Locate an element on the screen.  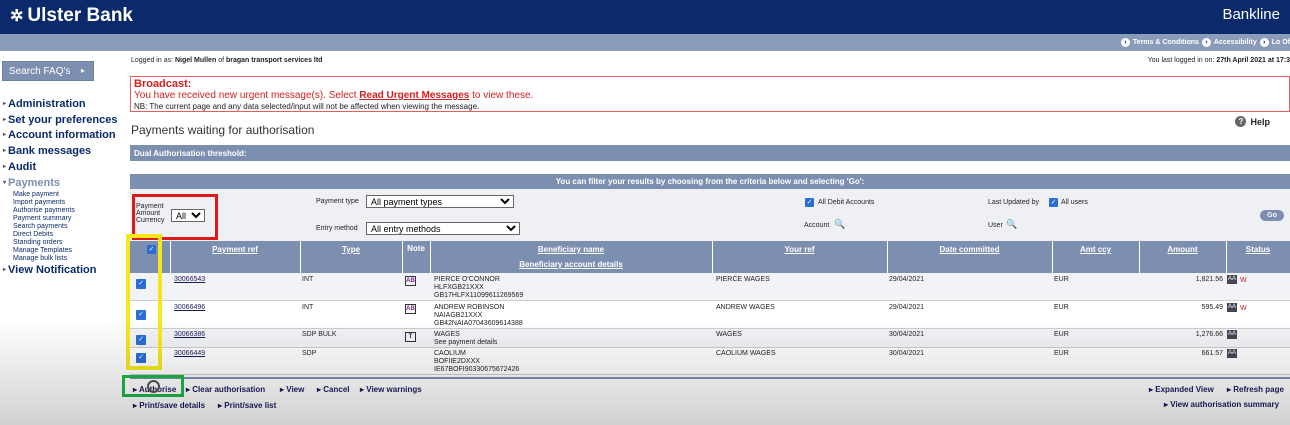
payment-ref-link: 30066543 is located at coordinates (189, 280).